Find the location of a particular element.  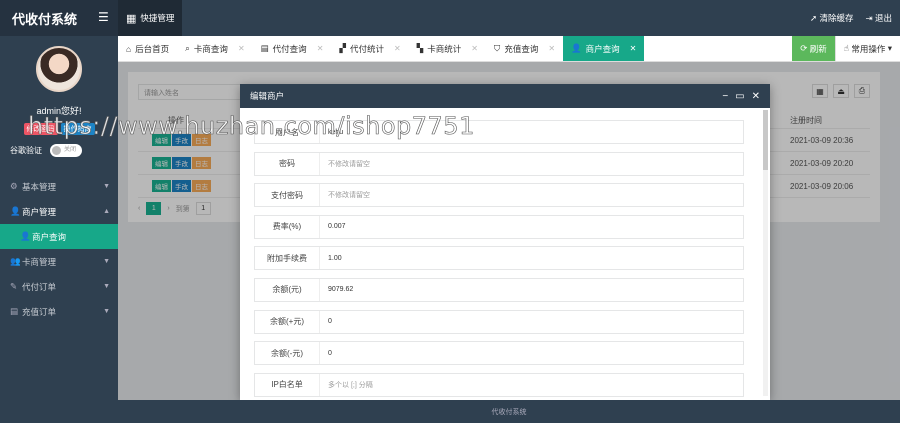

form-row-balance-minus: 余额(-元) 0 is located at coordinates (499, 353).